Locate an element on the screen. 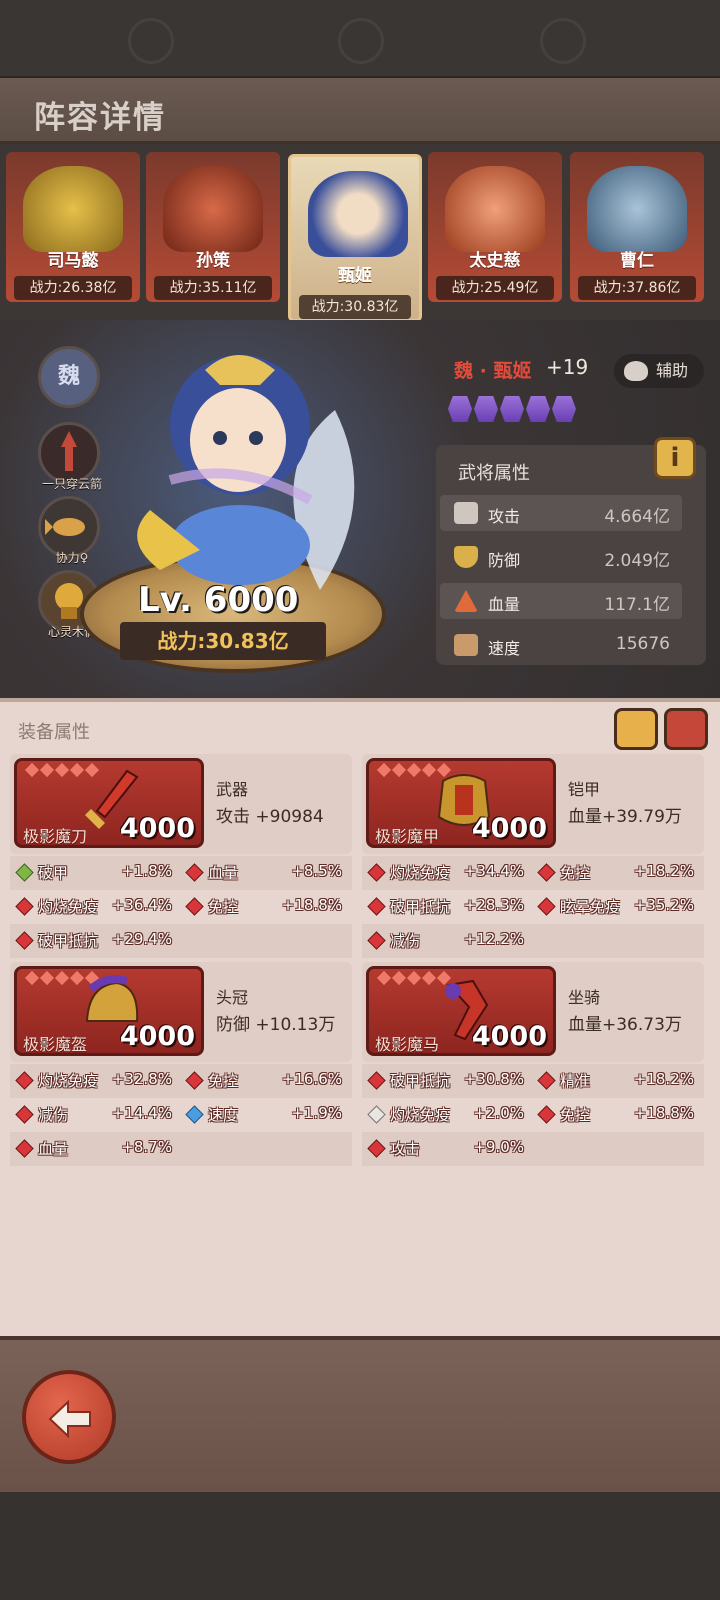 The image size is (720, 1600). hero-power: 战力:37.86亿 is located at coordinates (637, 288).